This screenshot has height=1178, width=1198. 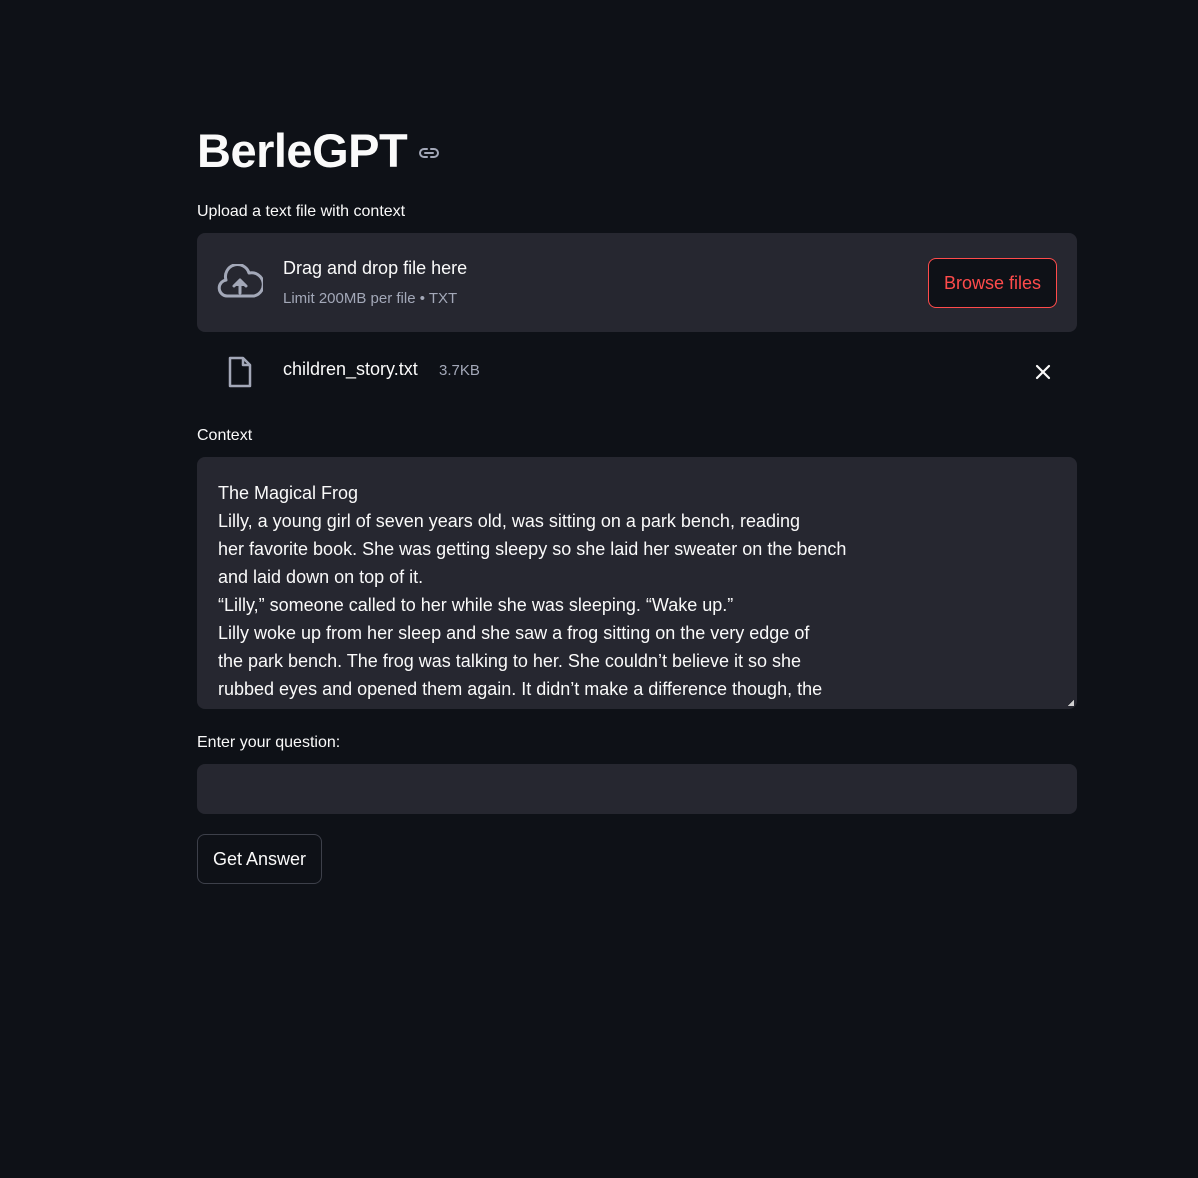 What do you see at coordinates (240, 372) in the screenshot?
I see `file-icon` at bounding box center [240, 372].